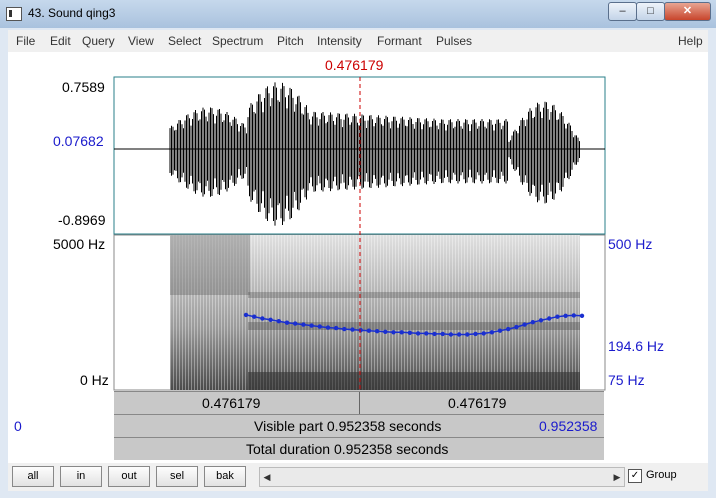  I want to click on group-checkbox: ✓, so click(635, 476).